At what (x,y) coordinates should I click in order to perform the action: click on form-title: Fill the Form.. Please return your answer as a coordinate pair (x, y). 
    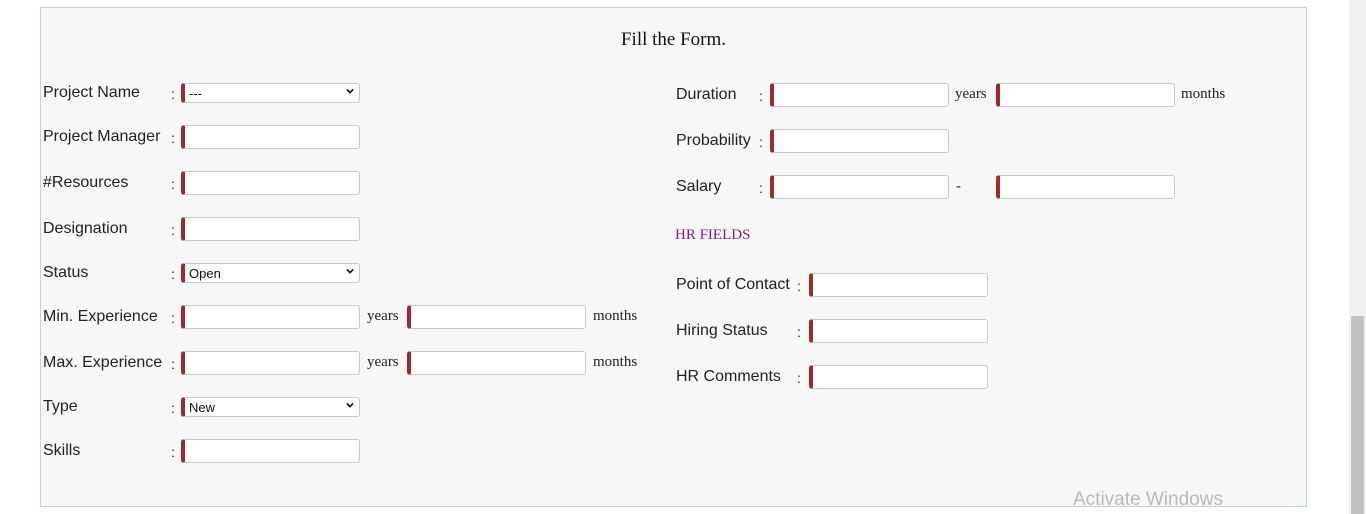
    Looking at the image, I should click on (673, 39).